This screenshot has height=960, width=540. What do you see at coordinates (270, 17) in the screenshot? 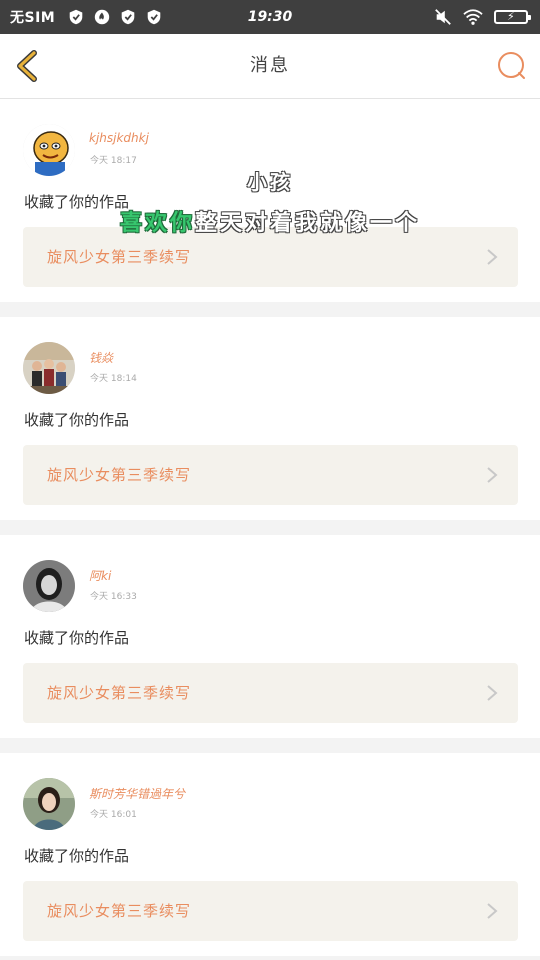
I see `status-bar: 无SIM 19:30 ⚡` at bounding box center [270, 17].